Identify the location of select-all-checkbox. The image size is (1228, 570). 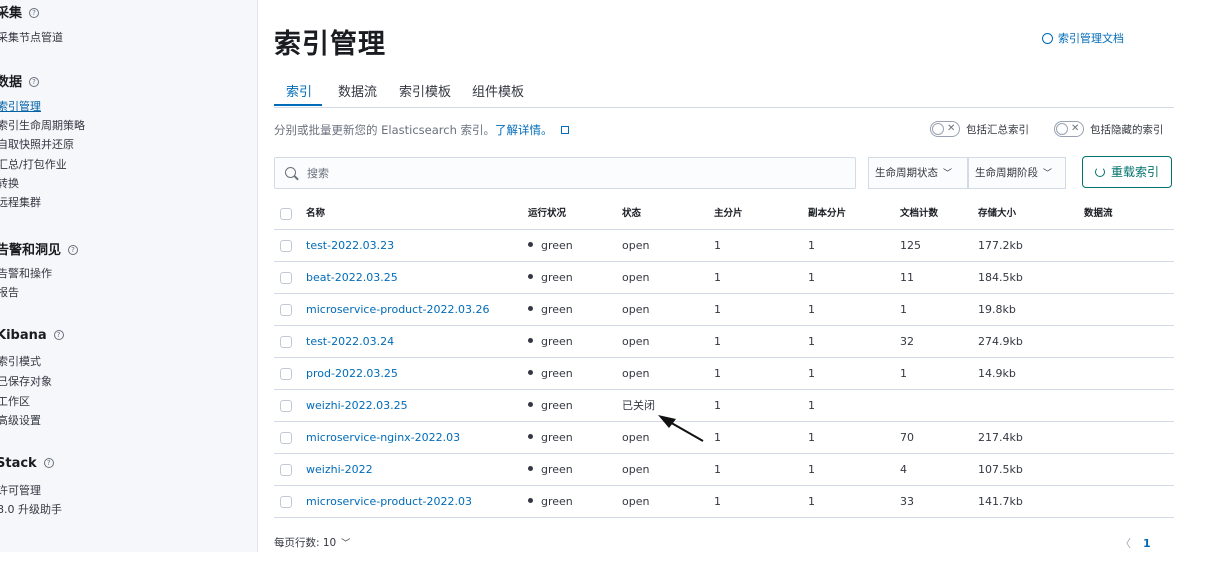
(286, 214).